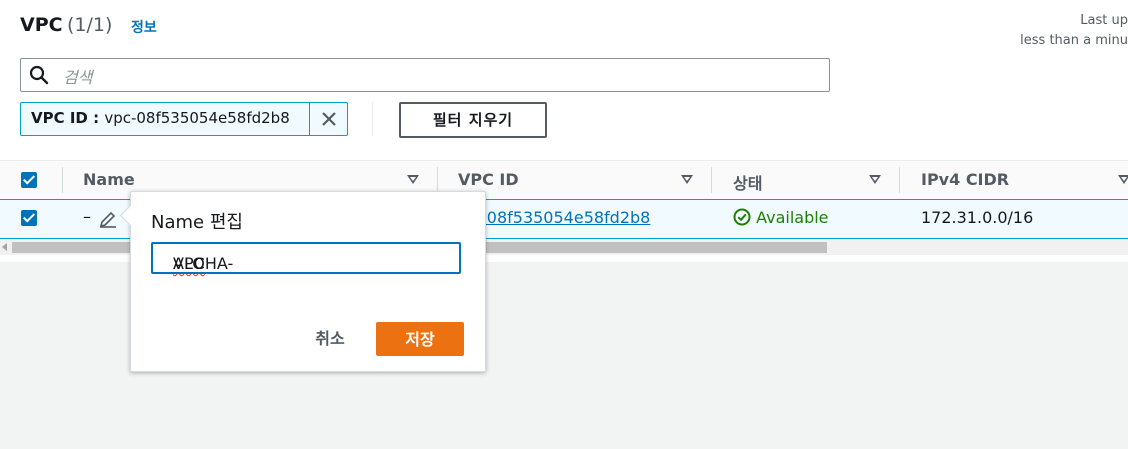 The image size is (1128, 449). Describe the element at coordinates (29, 218) in the screenshot. I see `row-checkbox` at that location.